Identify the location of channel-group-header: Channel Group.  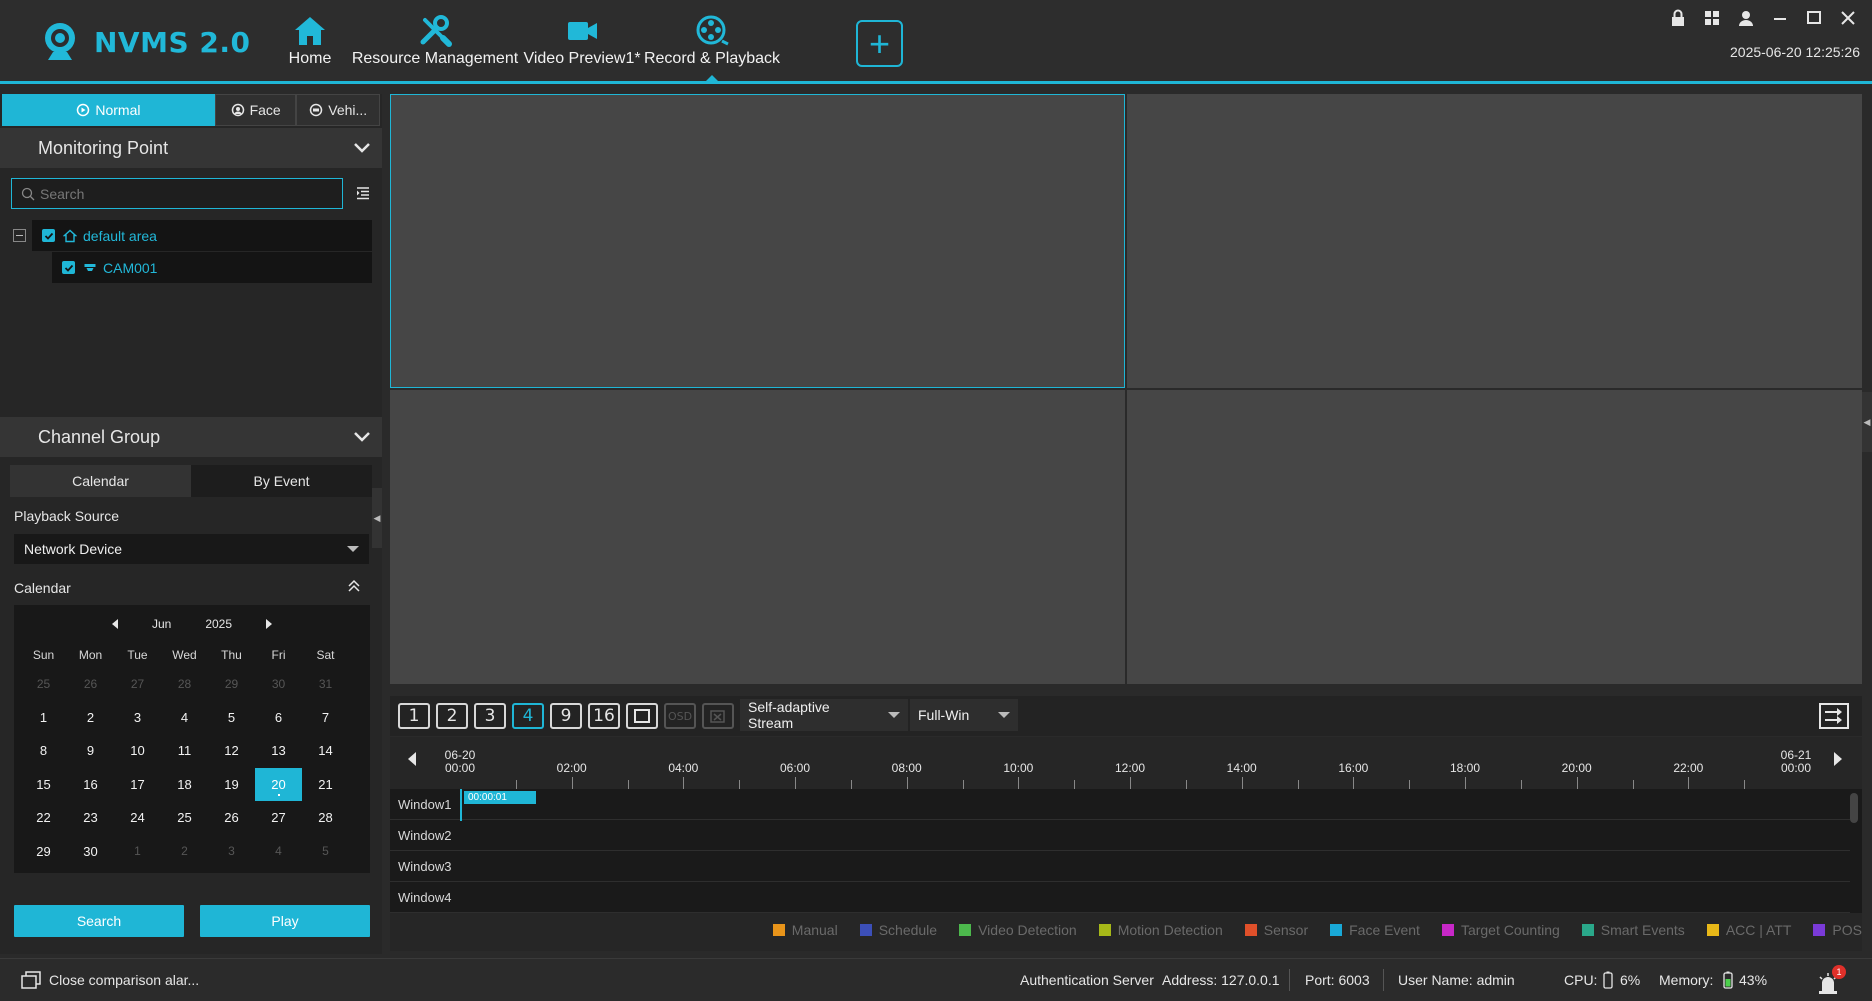
(191, 437).